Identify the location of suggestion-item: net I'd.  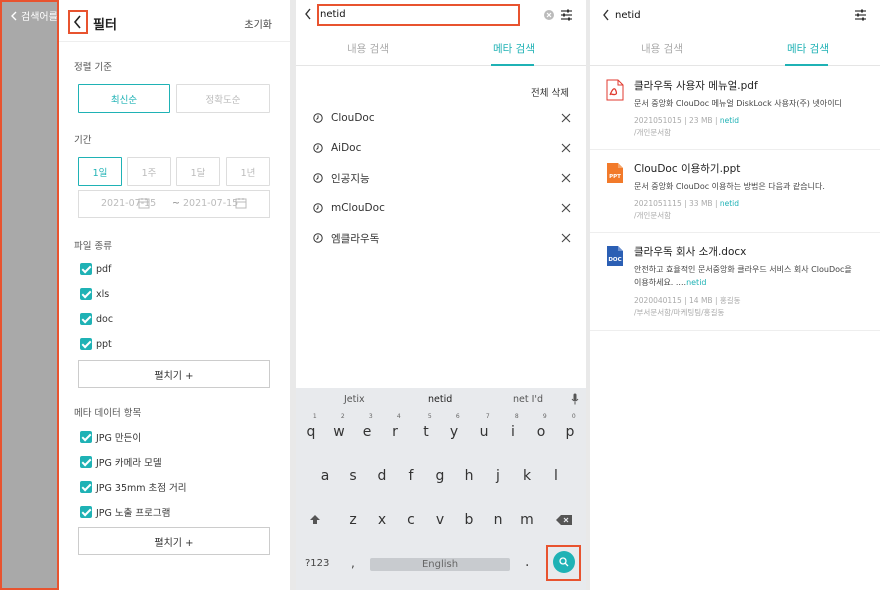
(528, 399).